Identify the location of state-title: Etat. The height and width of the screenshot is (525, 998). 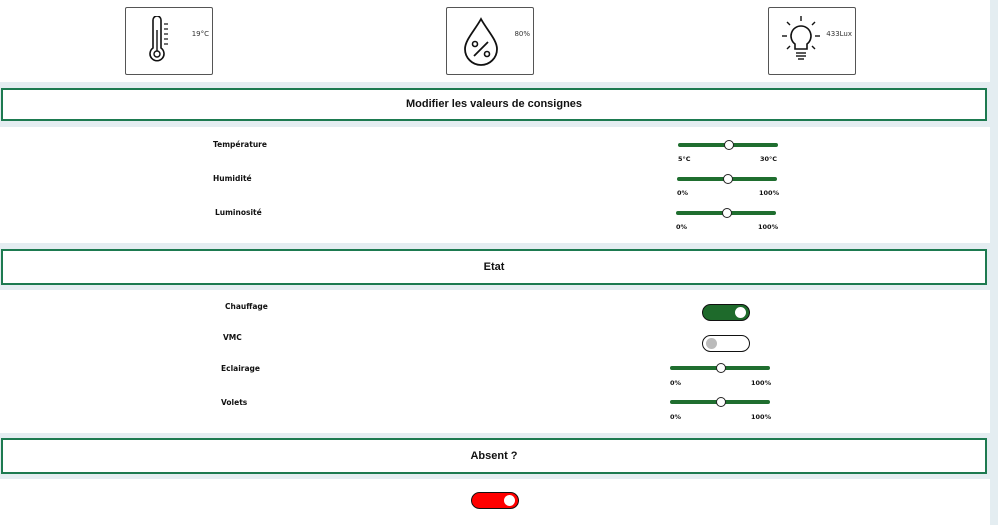
(494, 267).